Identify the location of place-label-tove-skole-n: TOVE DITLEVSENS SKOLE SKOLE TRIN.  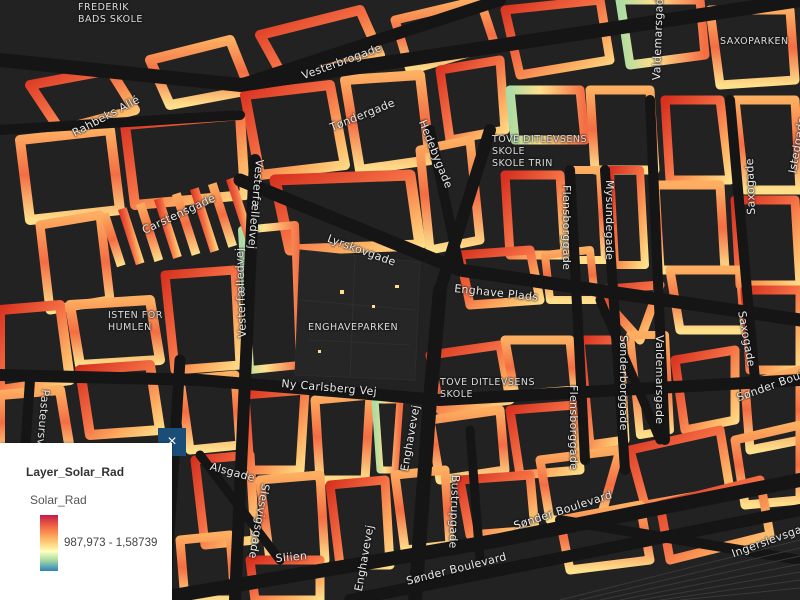
(540, 151).